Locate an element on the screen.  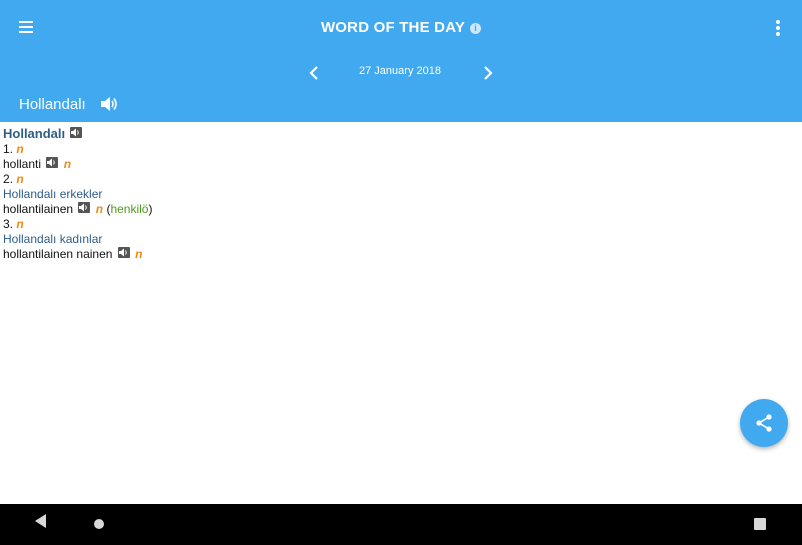
sense-3-translation-line: hollantilainen nainen n is located at coordinates (77, 254).